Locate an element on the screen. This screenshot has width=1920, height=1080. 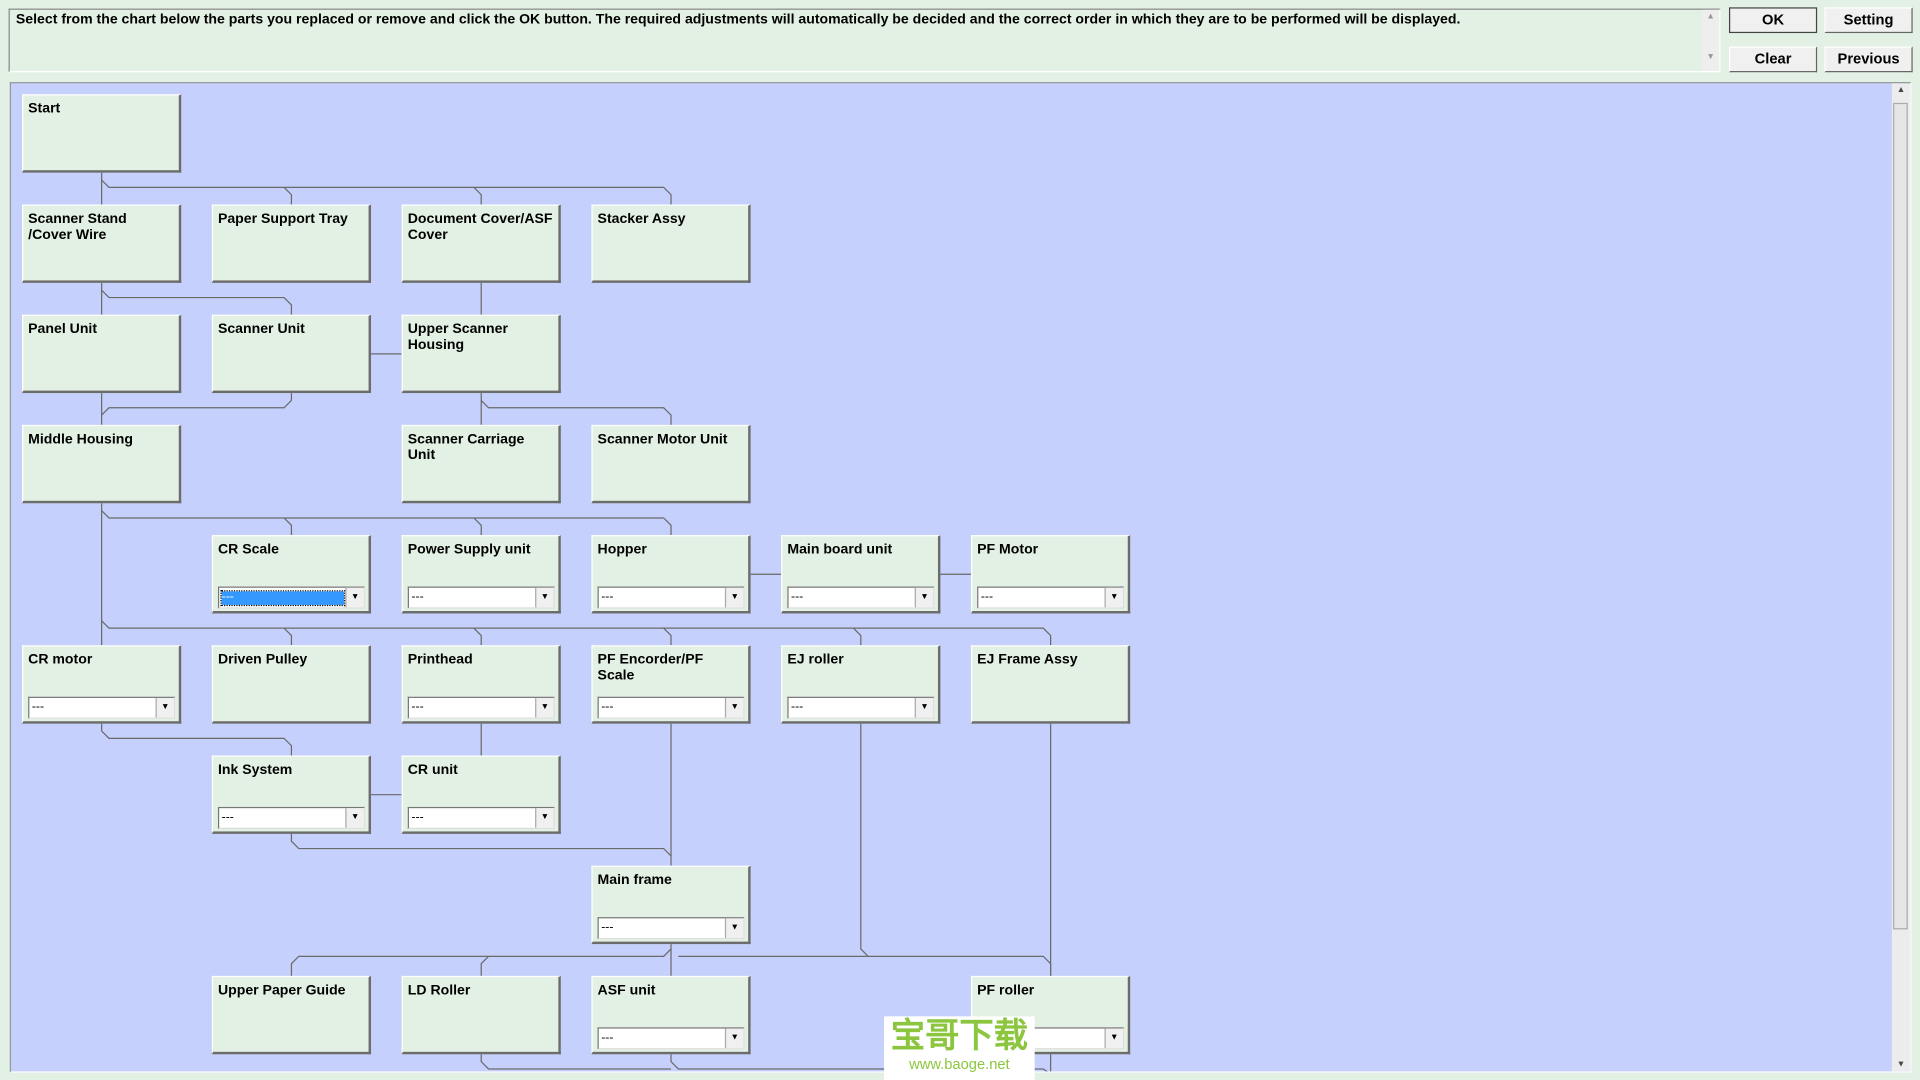
scroll-down-arrow-icon: ▼ is located at coordinates (1901, 1064).